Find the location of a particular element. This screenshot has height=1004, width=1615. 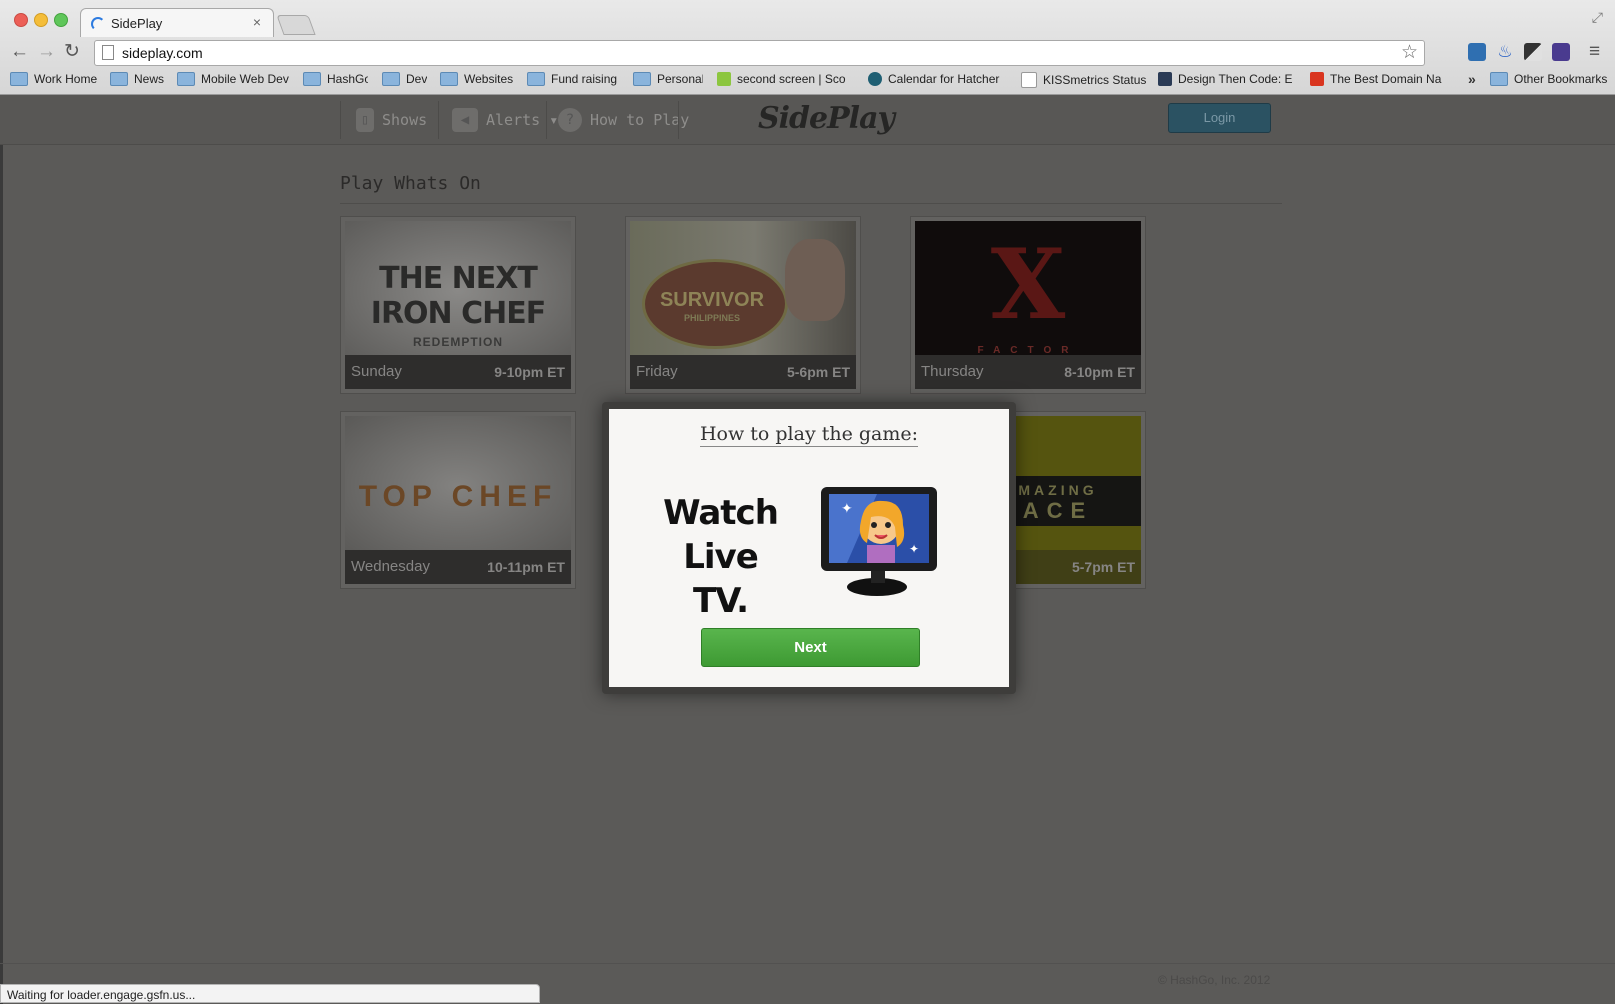

show-info-bar: Wednesday 10-11pm ET is located at coordinates (458, 567).